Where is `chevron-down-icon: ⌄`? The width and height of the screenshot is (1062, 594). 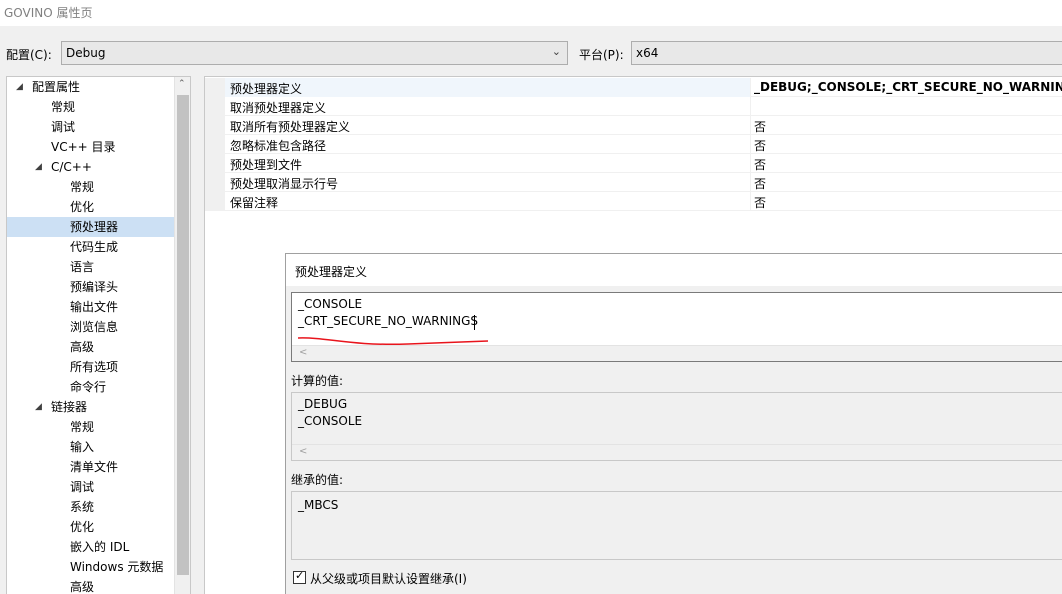 chevron-down-icon: ⌄ is located at coordinates (556, 51).